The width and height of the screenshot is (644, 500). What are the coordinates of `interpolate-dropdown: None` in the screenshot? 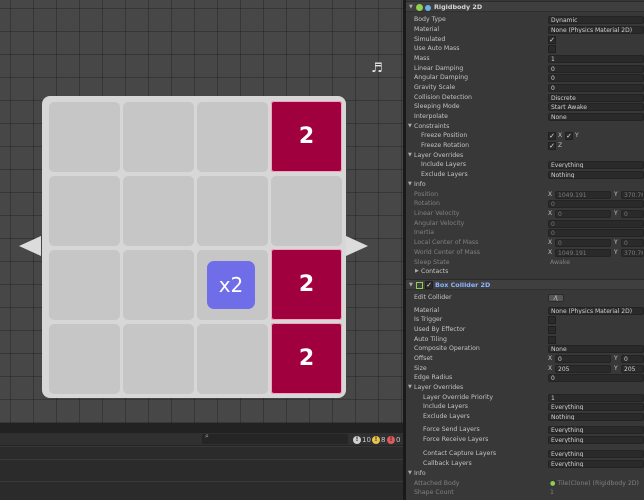 It's located at (596, 117).